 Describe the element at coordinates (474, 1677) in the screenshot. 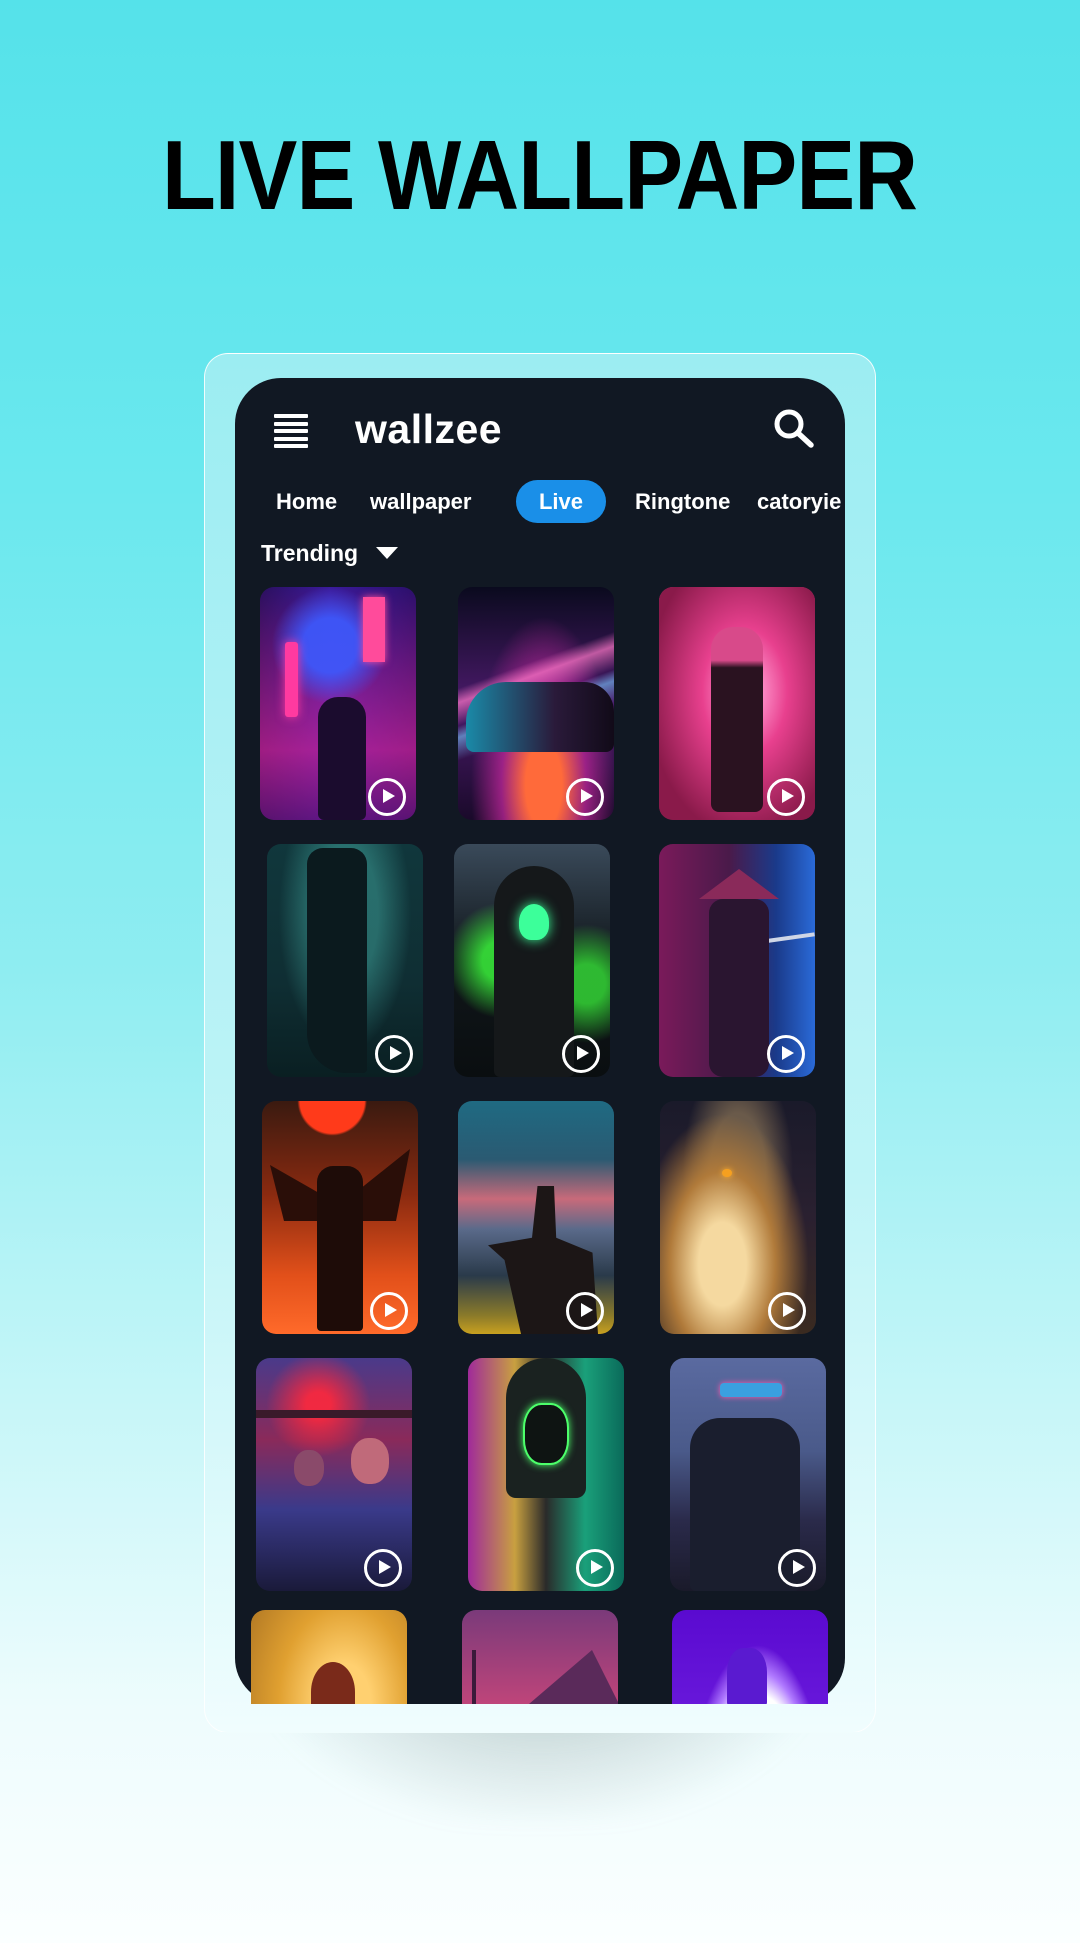

I see `palm-tree` at that location.